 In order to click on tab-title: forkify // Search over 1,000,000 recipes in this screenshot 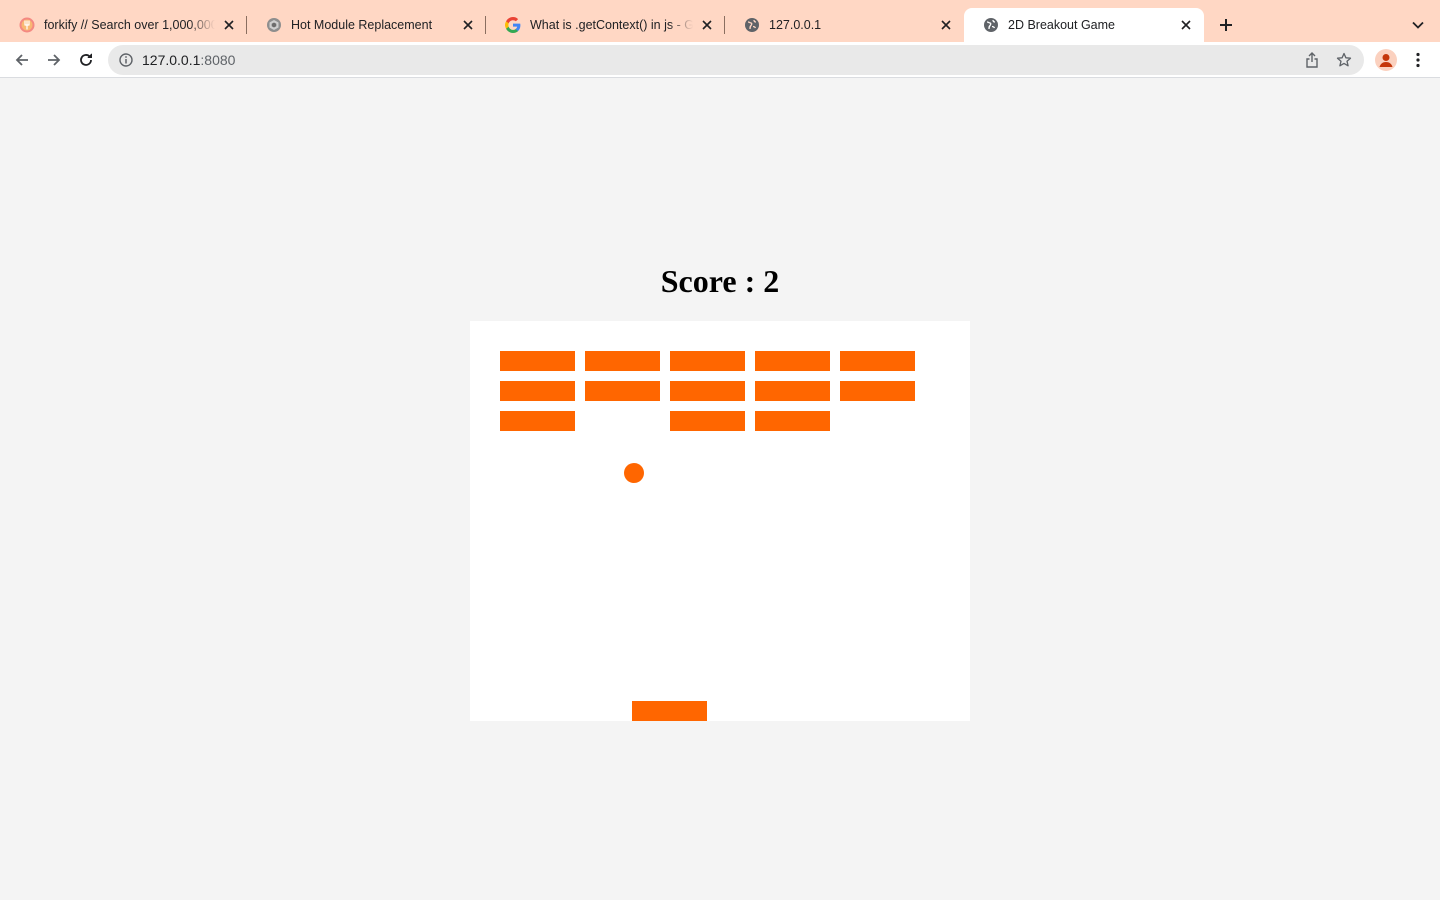, I will do `click(129, 25)`.